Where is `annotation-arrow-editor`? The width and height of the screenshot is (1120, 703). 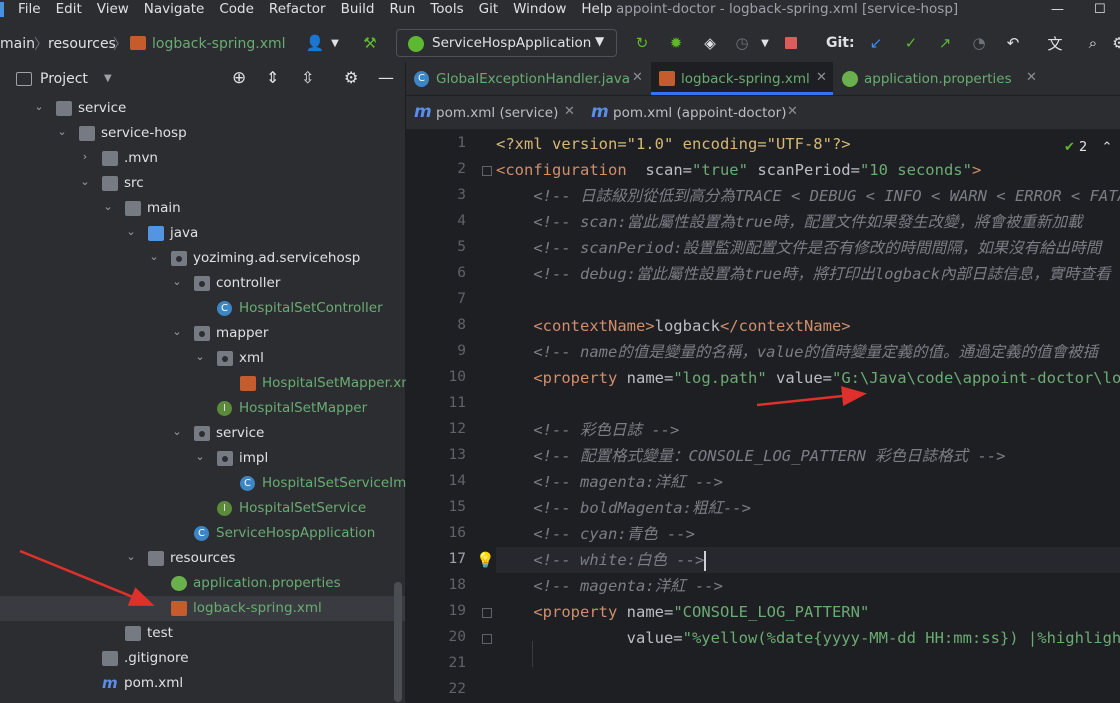 annotation-arrow-editor is located at coordinates (811, 396).